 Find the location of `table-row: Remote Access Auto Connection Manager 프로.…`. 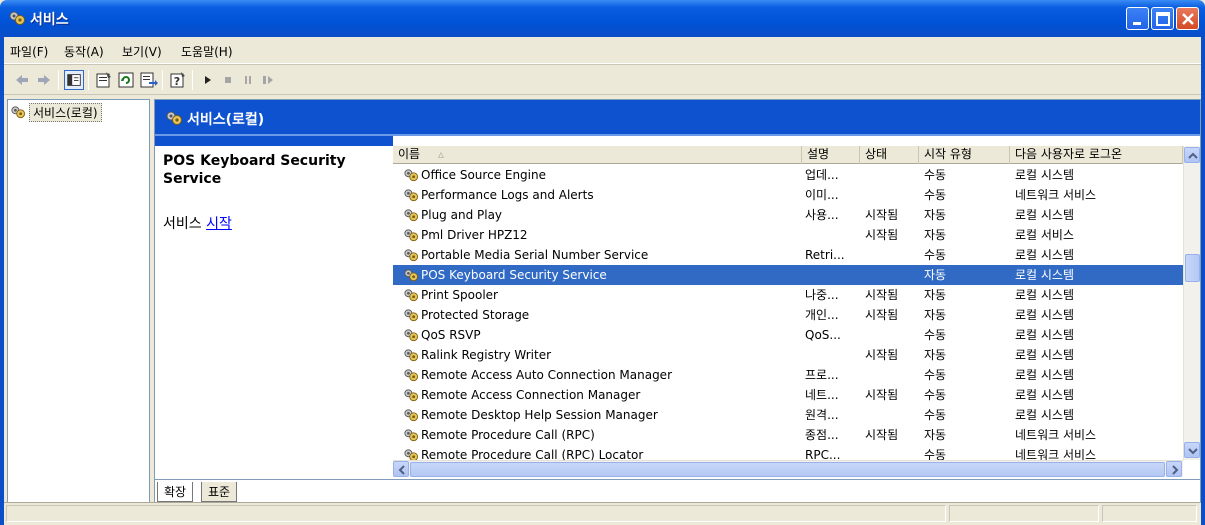

table-row: Remote Access Auto Connection Manager 프로.… is located at coordinates (788, 375).